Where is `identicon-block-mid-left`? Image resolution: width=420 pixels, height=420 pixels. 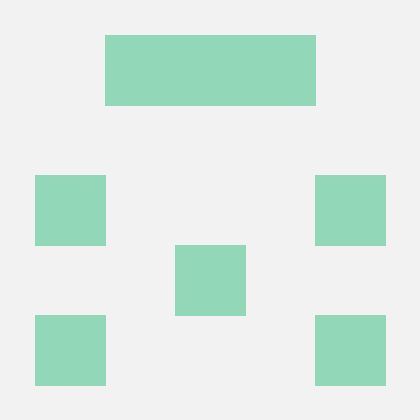 identicon-block-mid-left is located at coordinates (70, 210).